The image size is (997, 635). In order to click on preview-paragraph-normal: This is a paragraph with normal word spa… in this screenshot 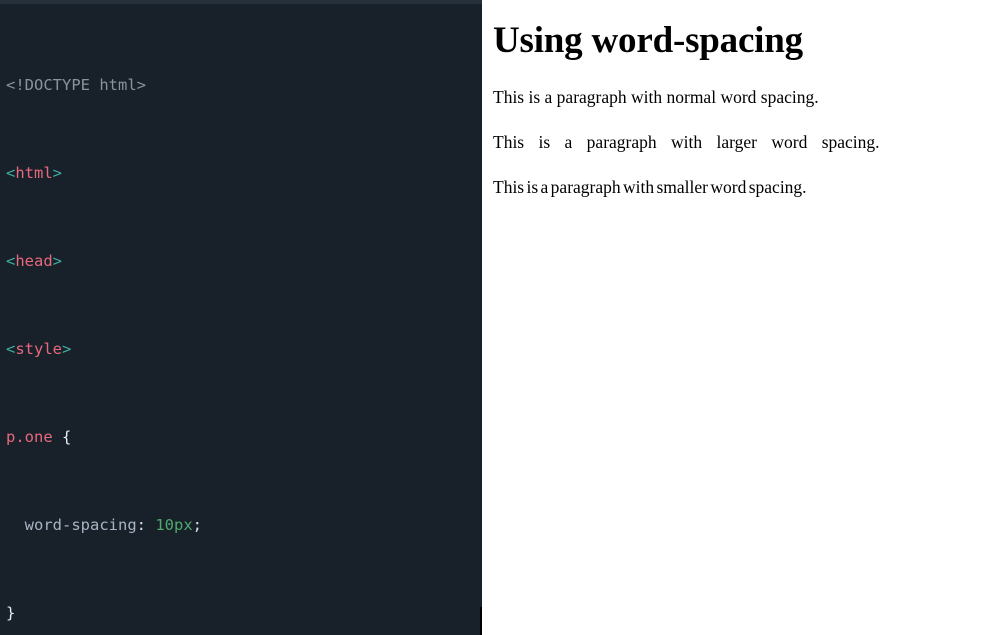, I will do `click(656, 96)`.